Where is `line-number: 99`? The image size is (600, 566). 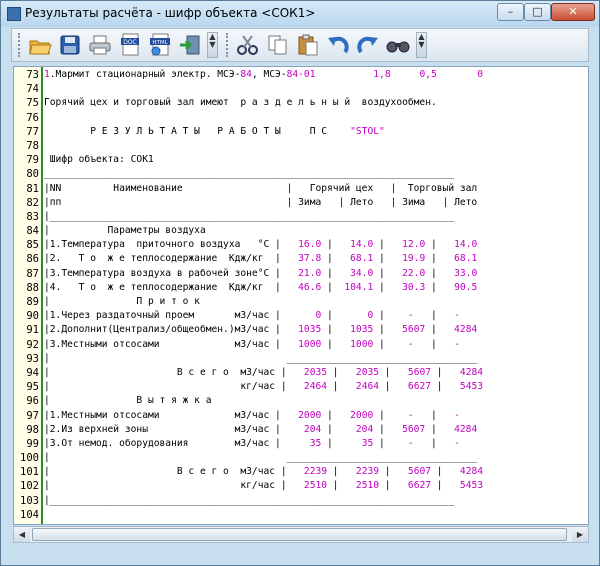 line-number: 99 is located at coordinates (32, 443).